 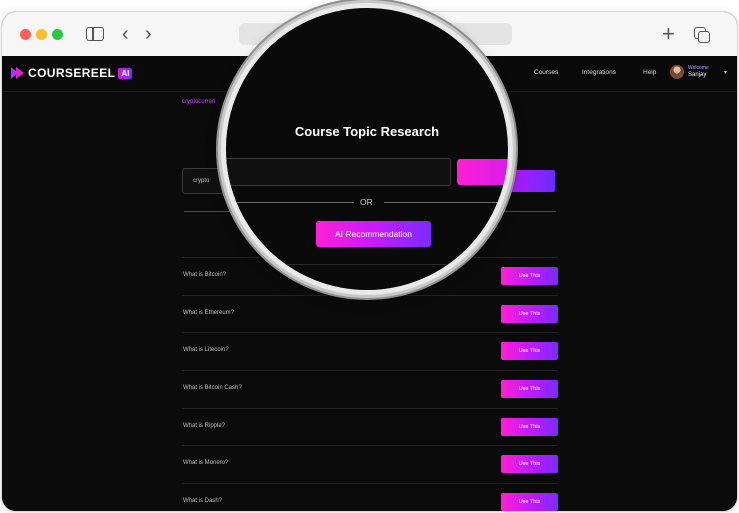 I want to click on nav-help: Help, so click(x=649, y=72).